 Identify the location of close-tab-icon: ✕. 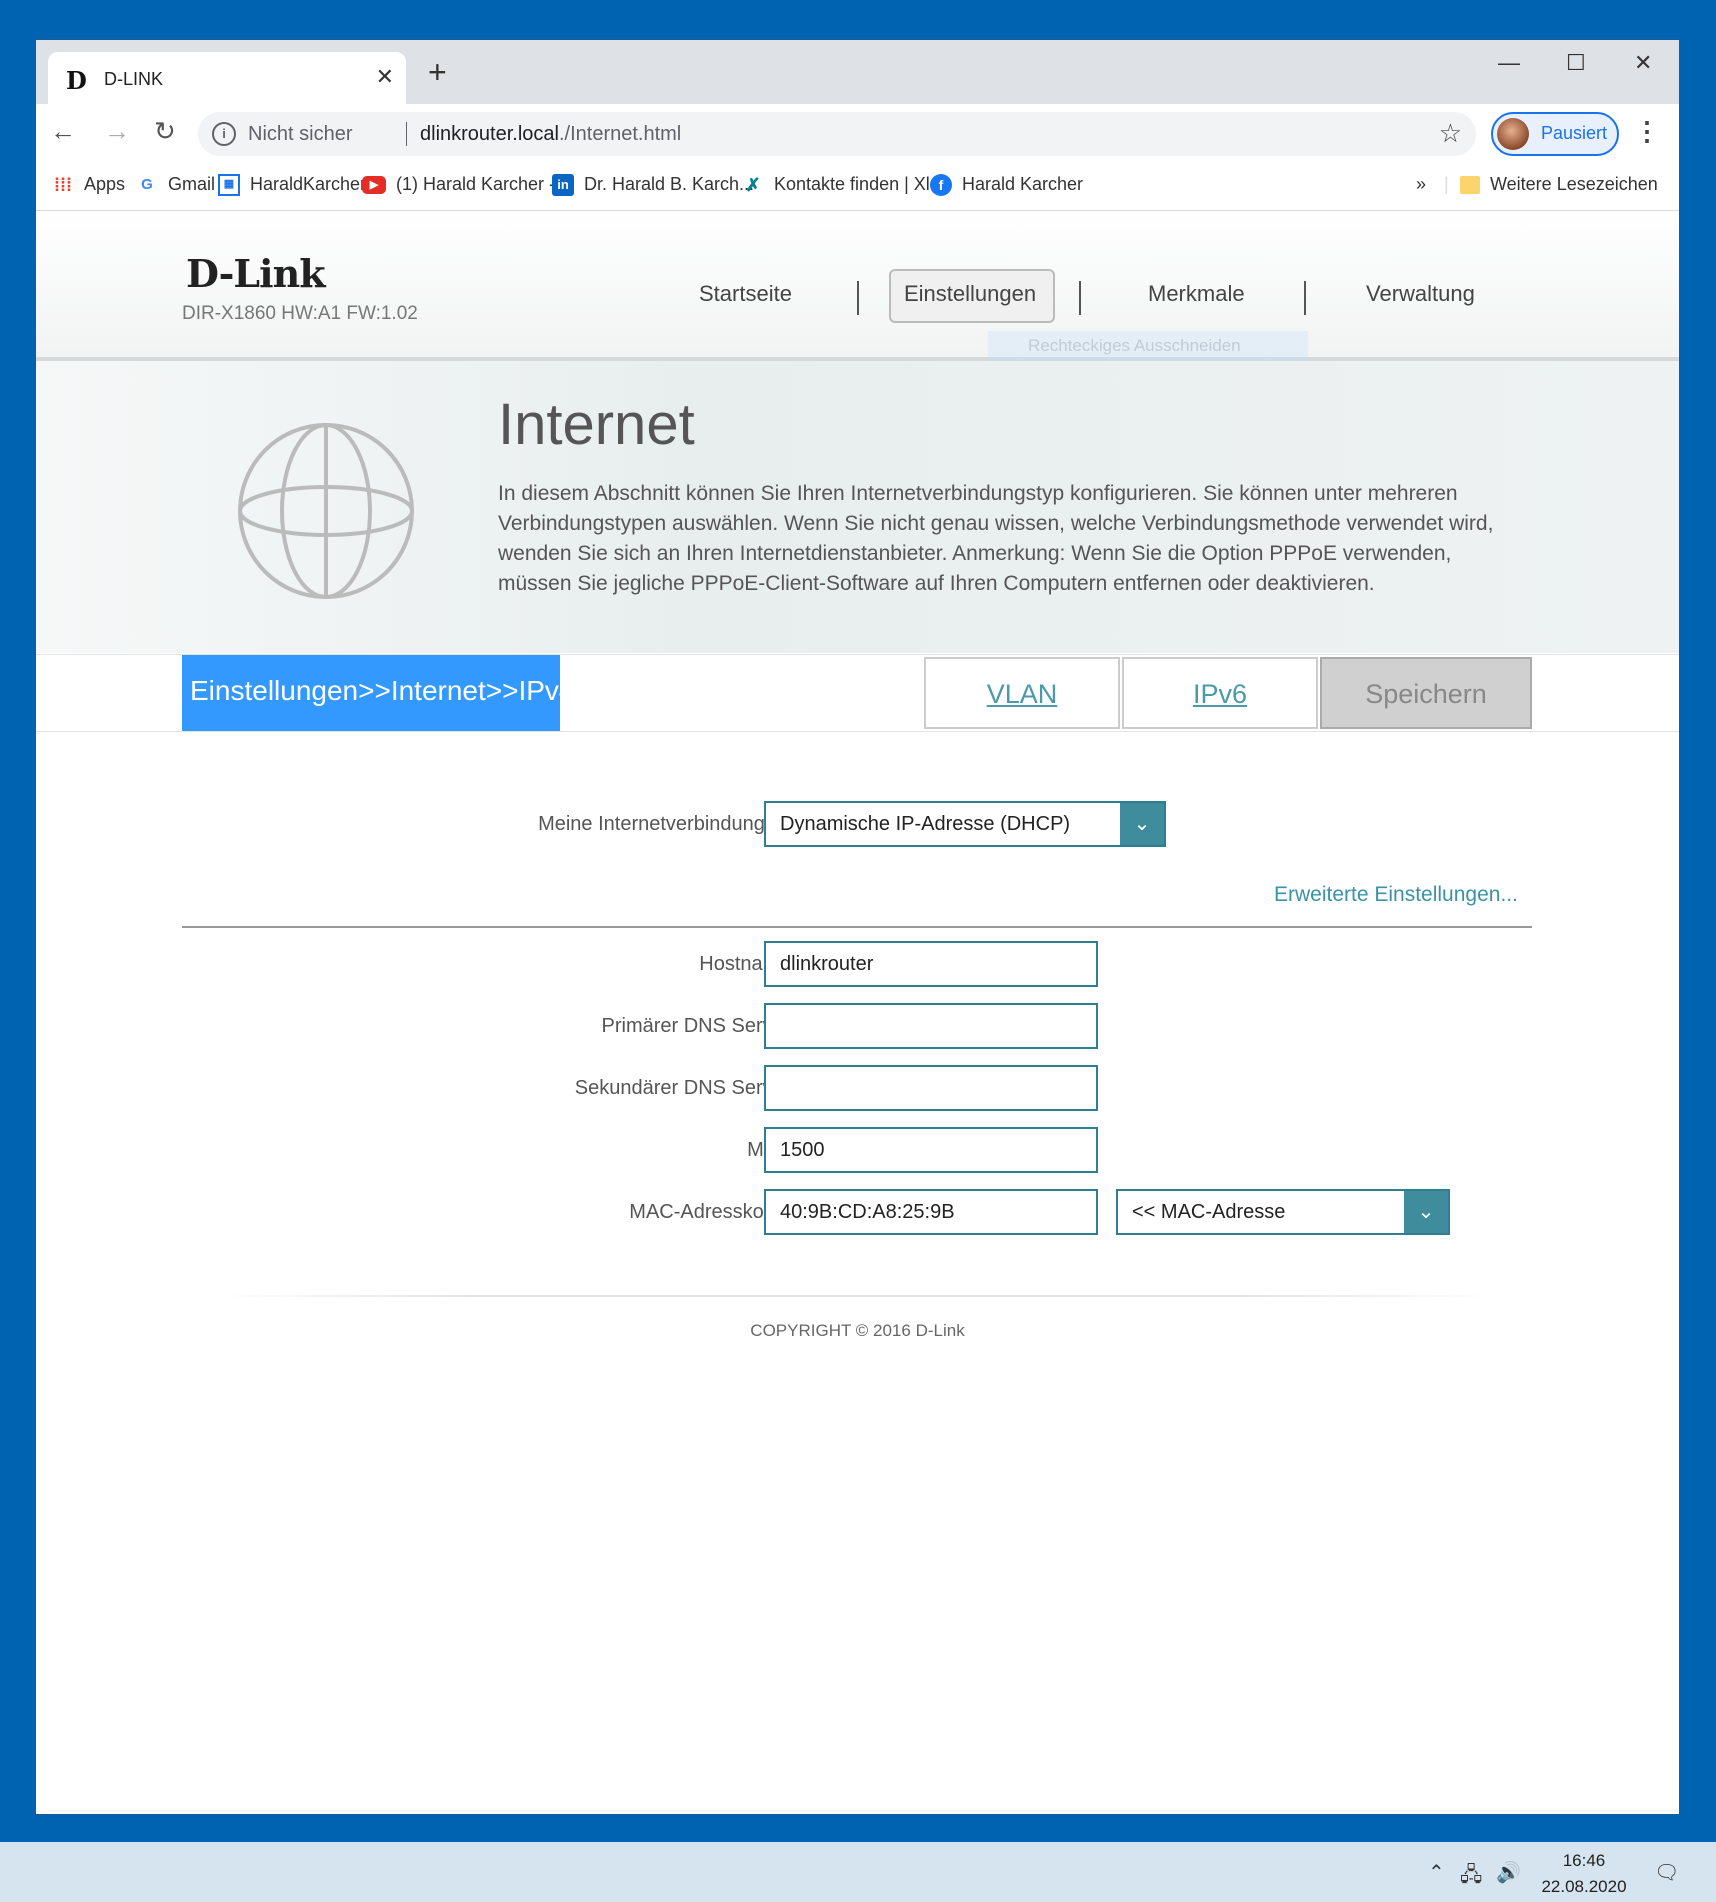
(385, 77).